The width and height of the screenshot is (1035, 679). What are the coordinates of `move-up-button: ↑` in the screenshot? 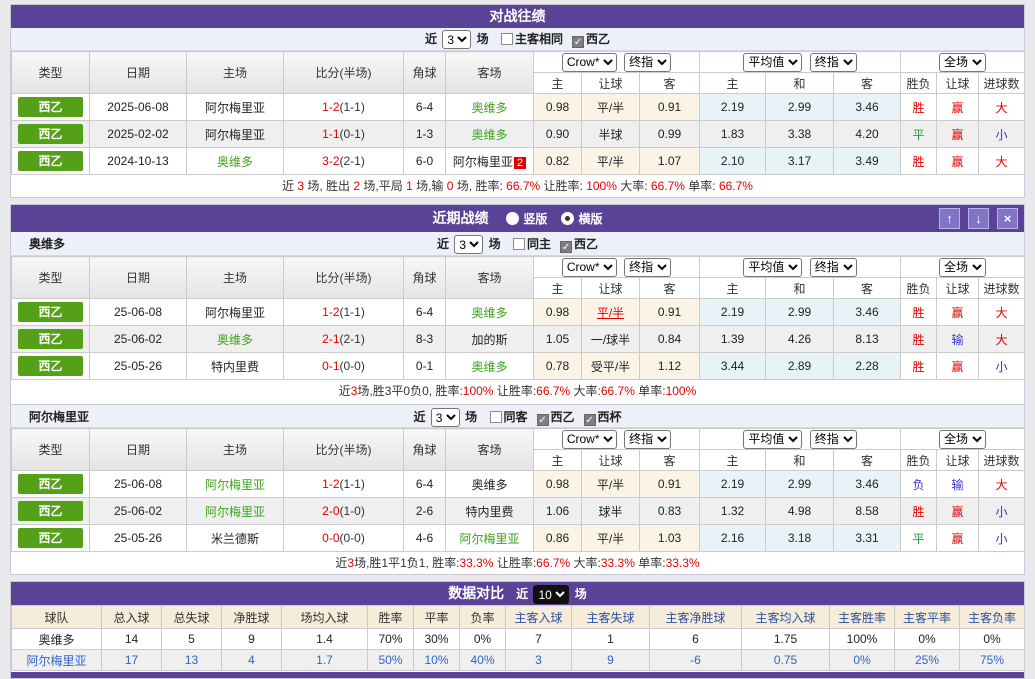 It's located at (949, 218).